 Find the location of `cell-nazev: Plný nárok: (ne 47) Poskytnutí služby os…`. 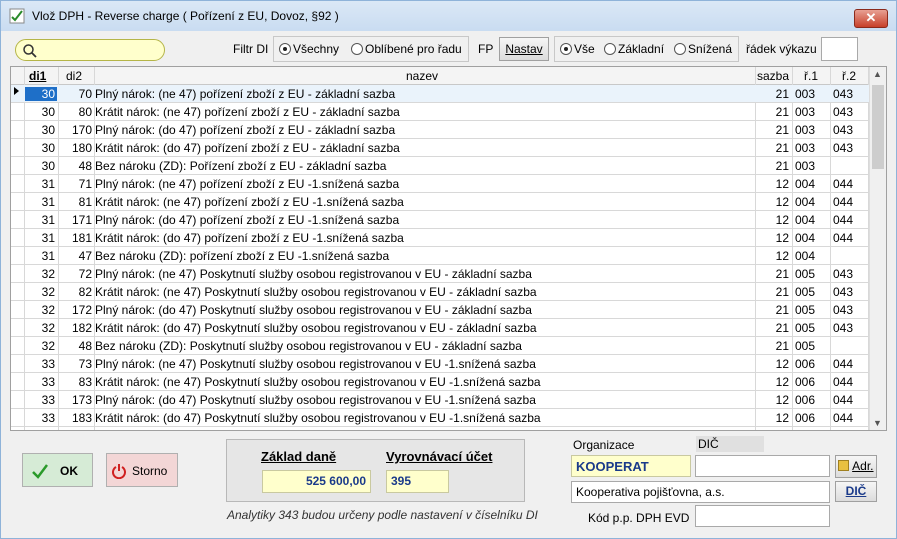

cell-nazev: Plný nárok: (ne 47) Poskytnutí služby os… is located at coordinates (313, 274).